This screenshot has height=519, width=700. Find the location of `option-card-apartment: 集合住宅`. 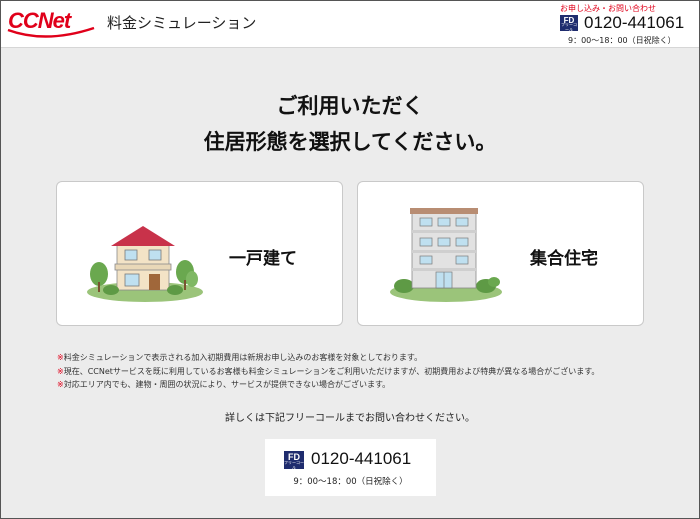

option-card-apartment: 集合住宅 is located at coordinates (500, 253).